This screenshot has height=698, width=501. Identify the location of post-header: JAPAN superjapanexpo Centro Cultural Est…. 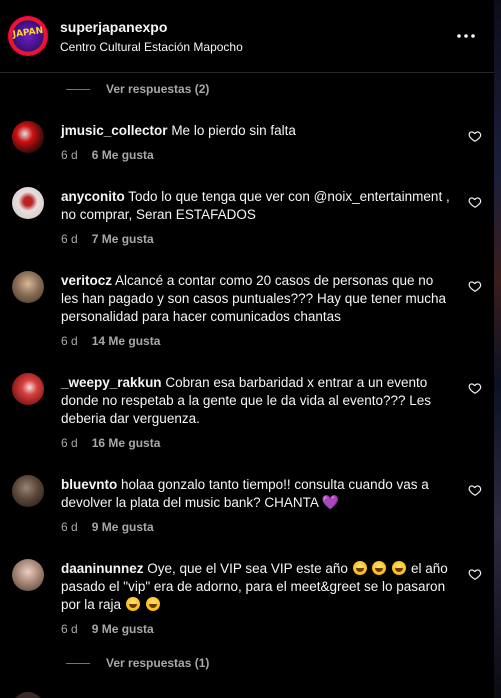
(247, 36).